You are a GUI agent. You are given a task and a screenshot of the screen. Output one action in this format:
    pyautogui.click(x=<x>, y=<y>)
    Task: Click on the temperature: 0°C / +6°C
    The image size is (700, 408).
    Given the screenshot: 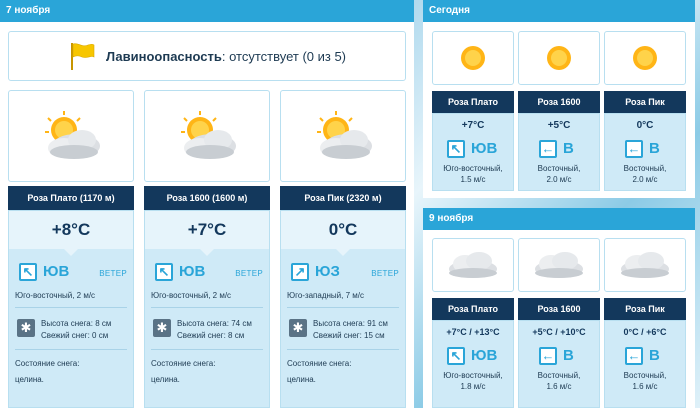 What is the action you would take?
    pyautogui.click(x=645, y=332)
    